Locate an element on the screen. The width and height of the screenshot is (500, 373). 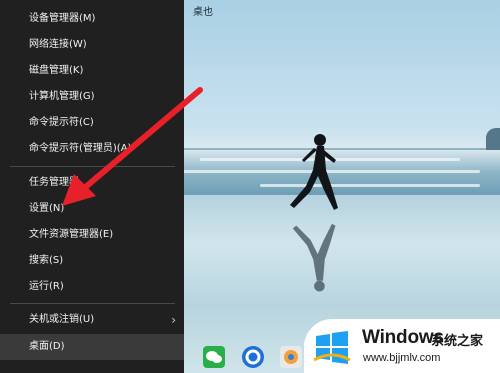
menu-item-command-prompt: 命令提示符(C) is located at coordinates (92, 123).